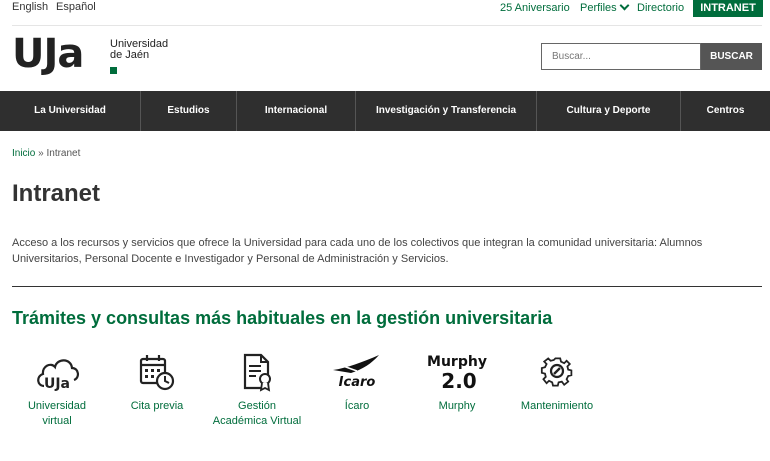 The width and height of the screenshot is (770, 461). I want to click on icaro-logo-text: Icaro, so click(357, 382).